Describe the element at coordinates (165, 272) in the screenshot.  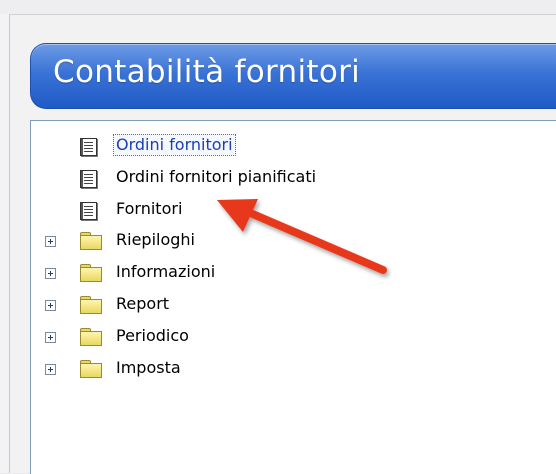
I see `tree-item-informazioni: Informazioni` at that location.